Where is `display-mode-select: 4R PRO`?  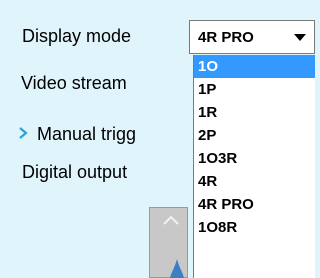
display-mode-select: 4R PRO is located at coordinates (252, 37).